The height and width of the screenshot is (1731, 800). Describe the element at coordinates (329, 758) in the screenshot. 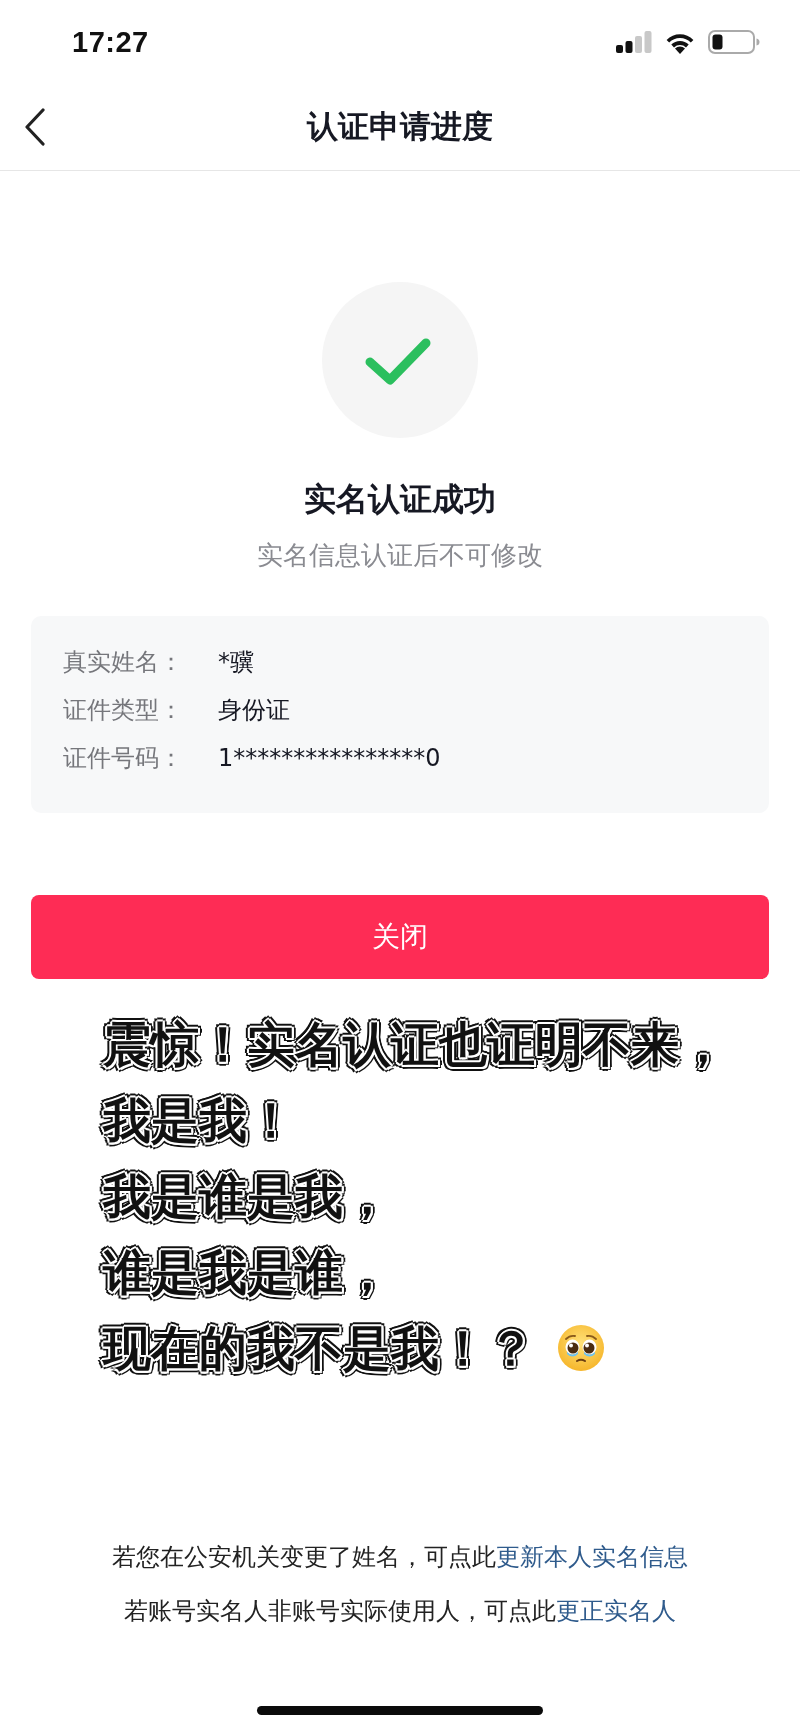

I see `info-value: 1****************0` at that location.